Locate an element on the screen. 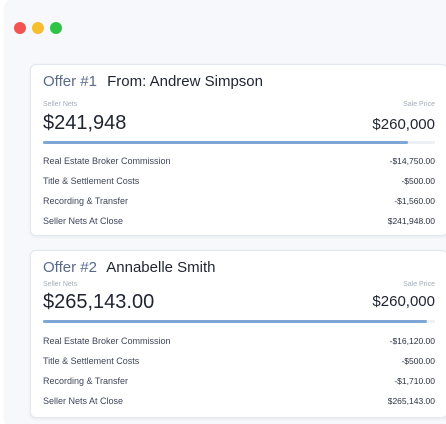  cost-value: $265,143.00 is located at coordinates (411, 401).